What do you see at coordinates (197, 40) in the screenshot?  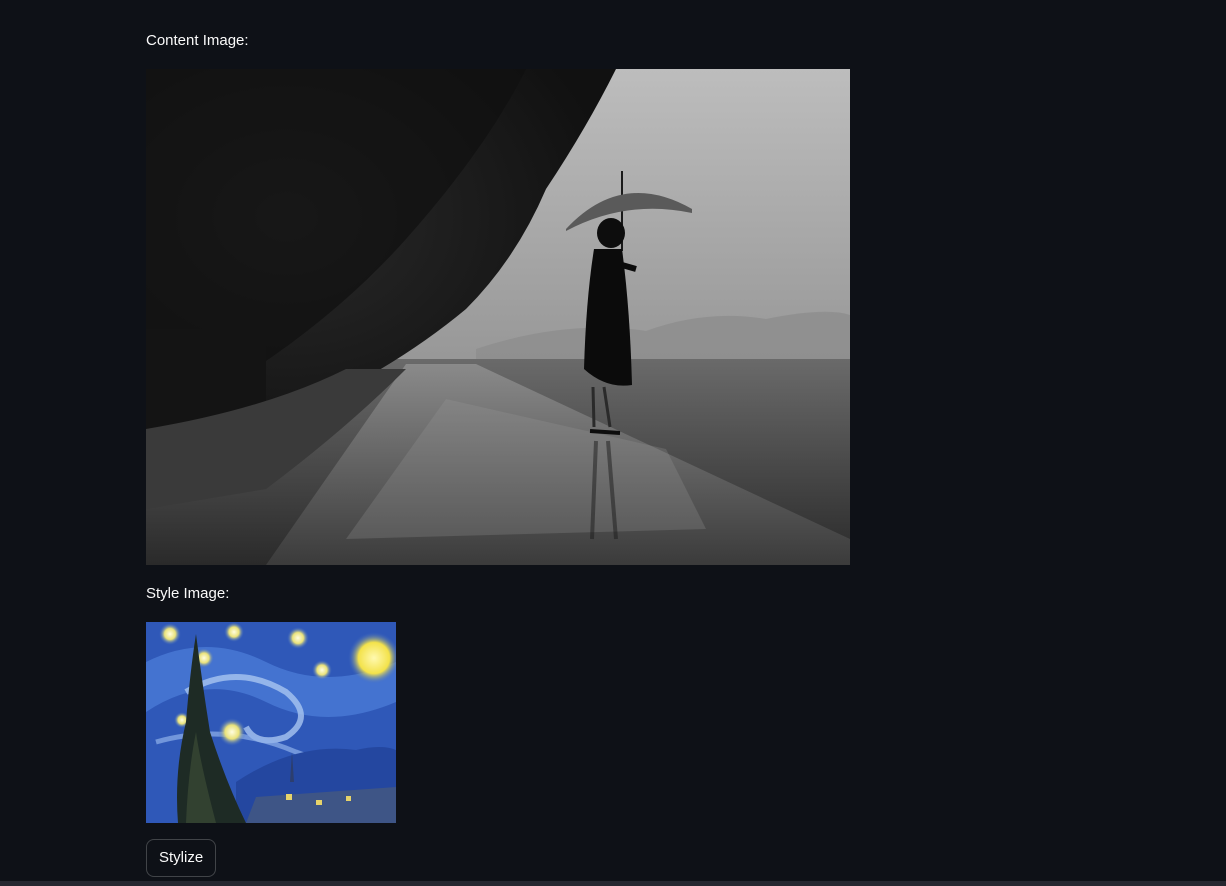 I see `content-image-label: Content Image:` at bounding box center [197, 40].